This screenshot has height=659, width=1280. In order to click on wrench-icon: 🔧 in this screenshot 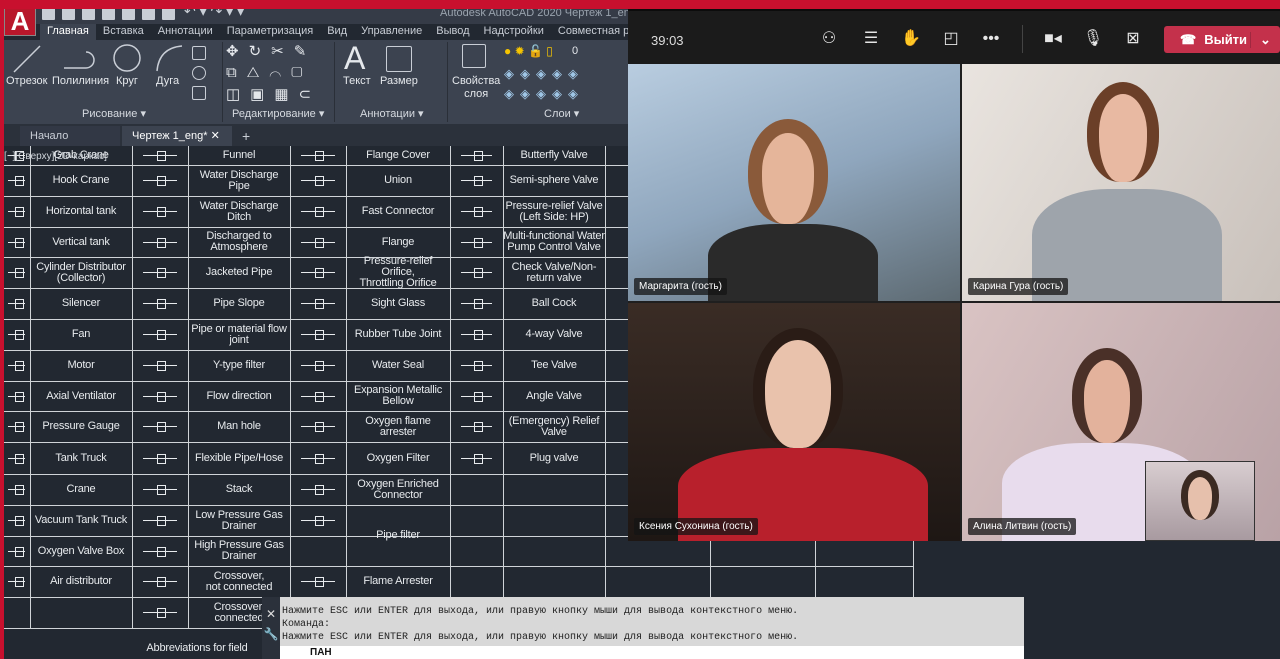, I will do `click(271, 634)`.